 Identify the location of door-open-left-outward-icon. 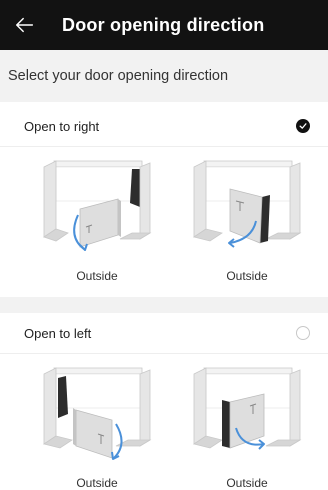
(247, 408).